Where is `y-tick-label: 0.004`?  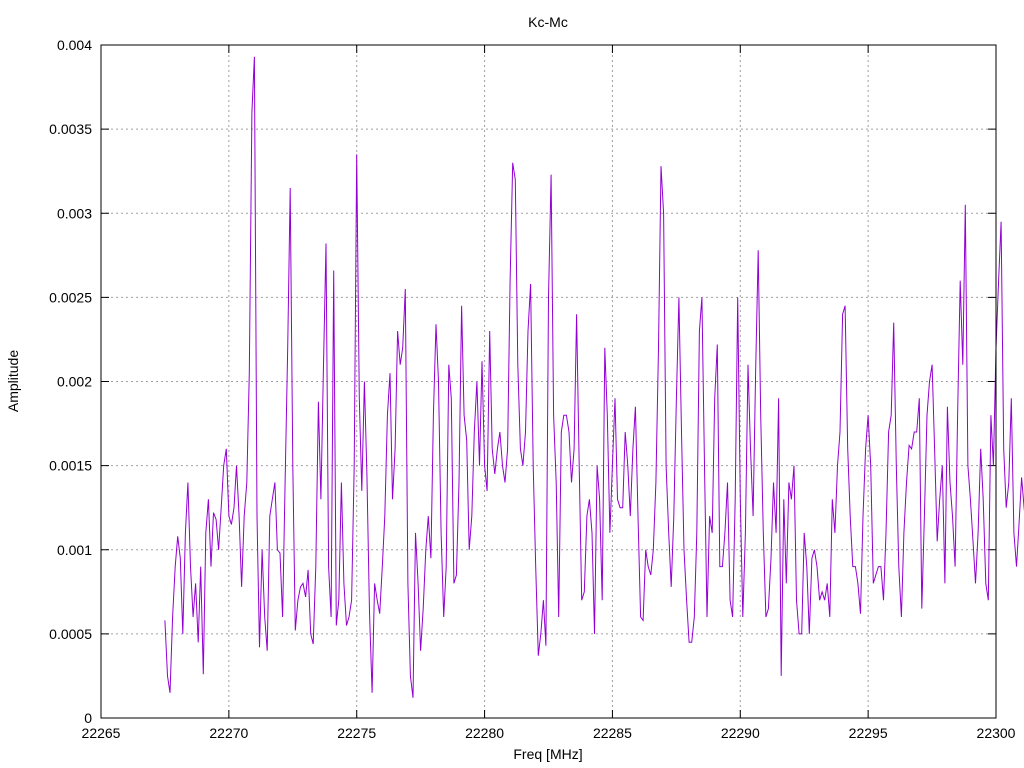
y-tick-label: 0.004 is located at coordinates (74, 45).